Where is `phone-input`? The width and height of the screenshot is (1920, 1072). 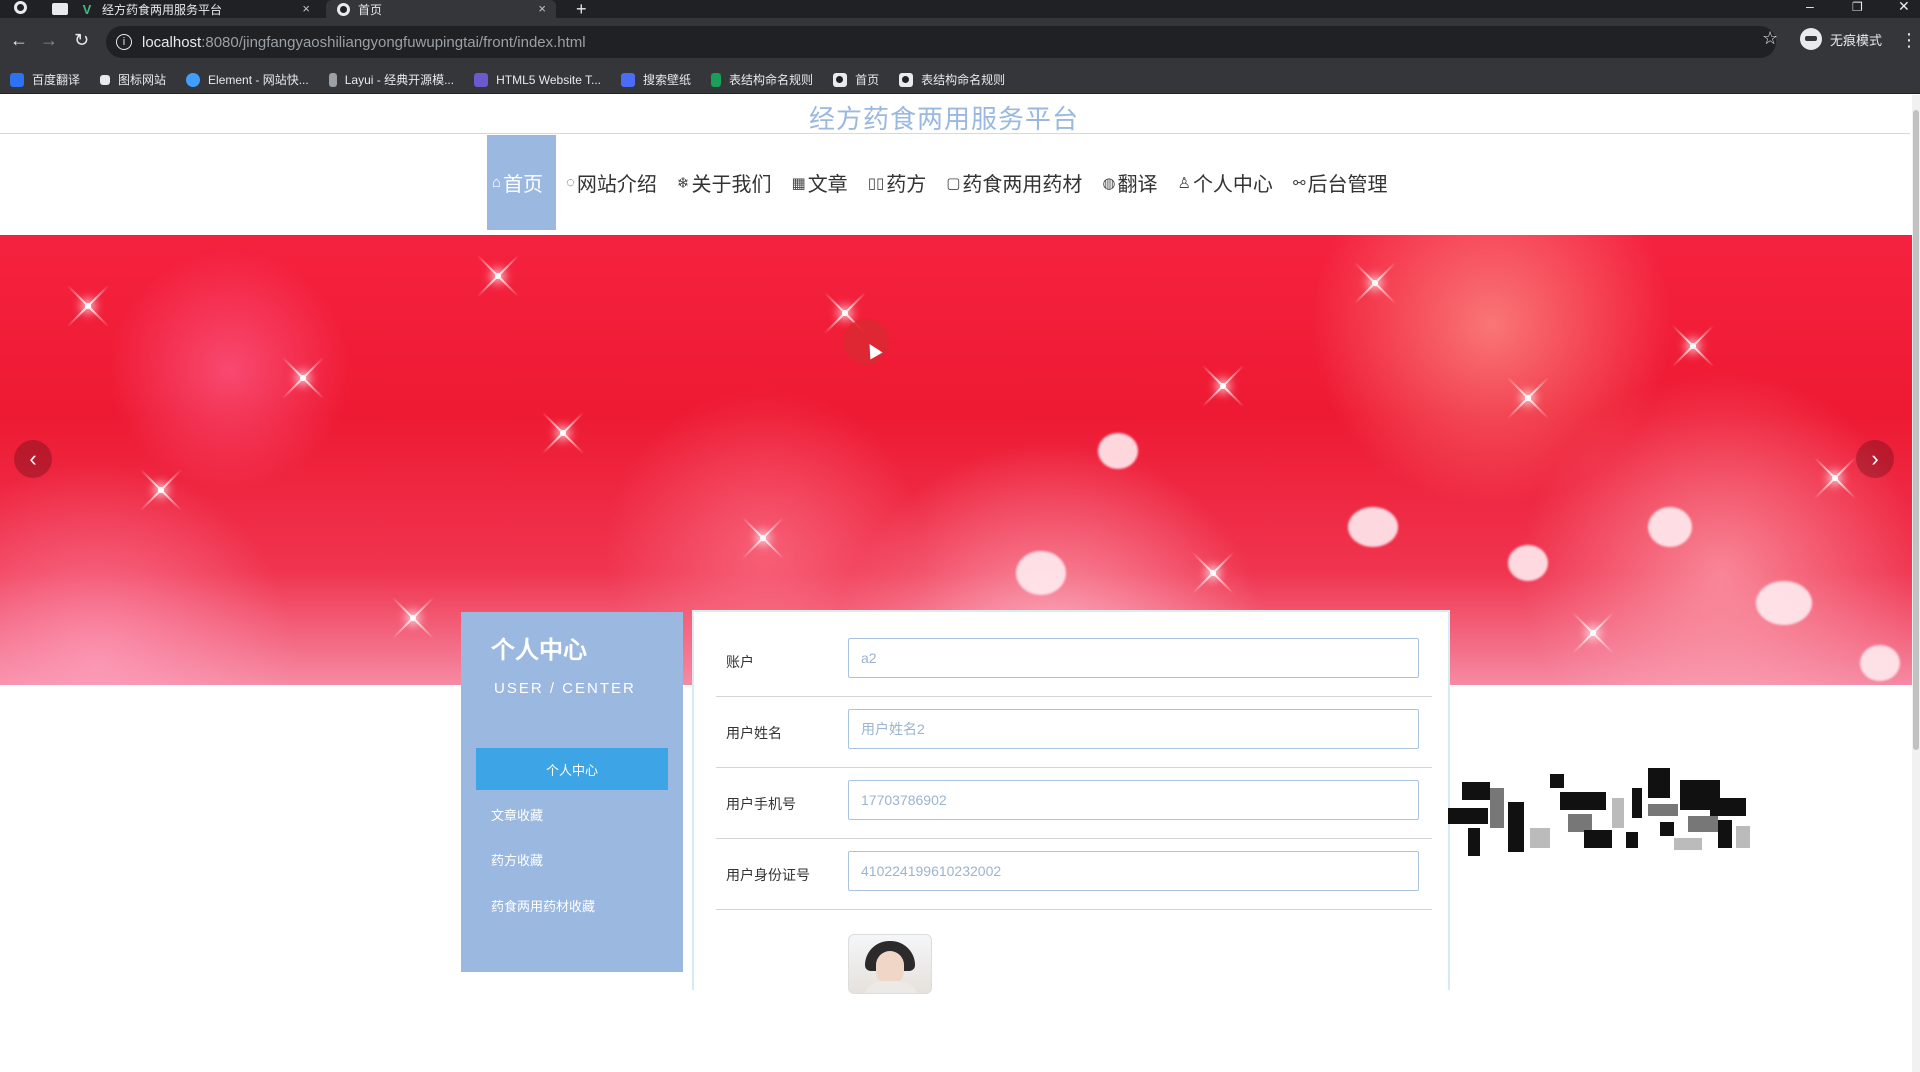 phone-input is located at coordinates (1133, 800).